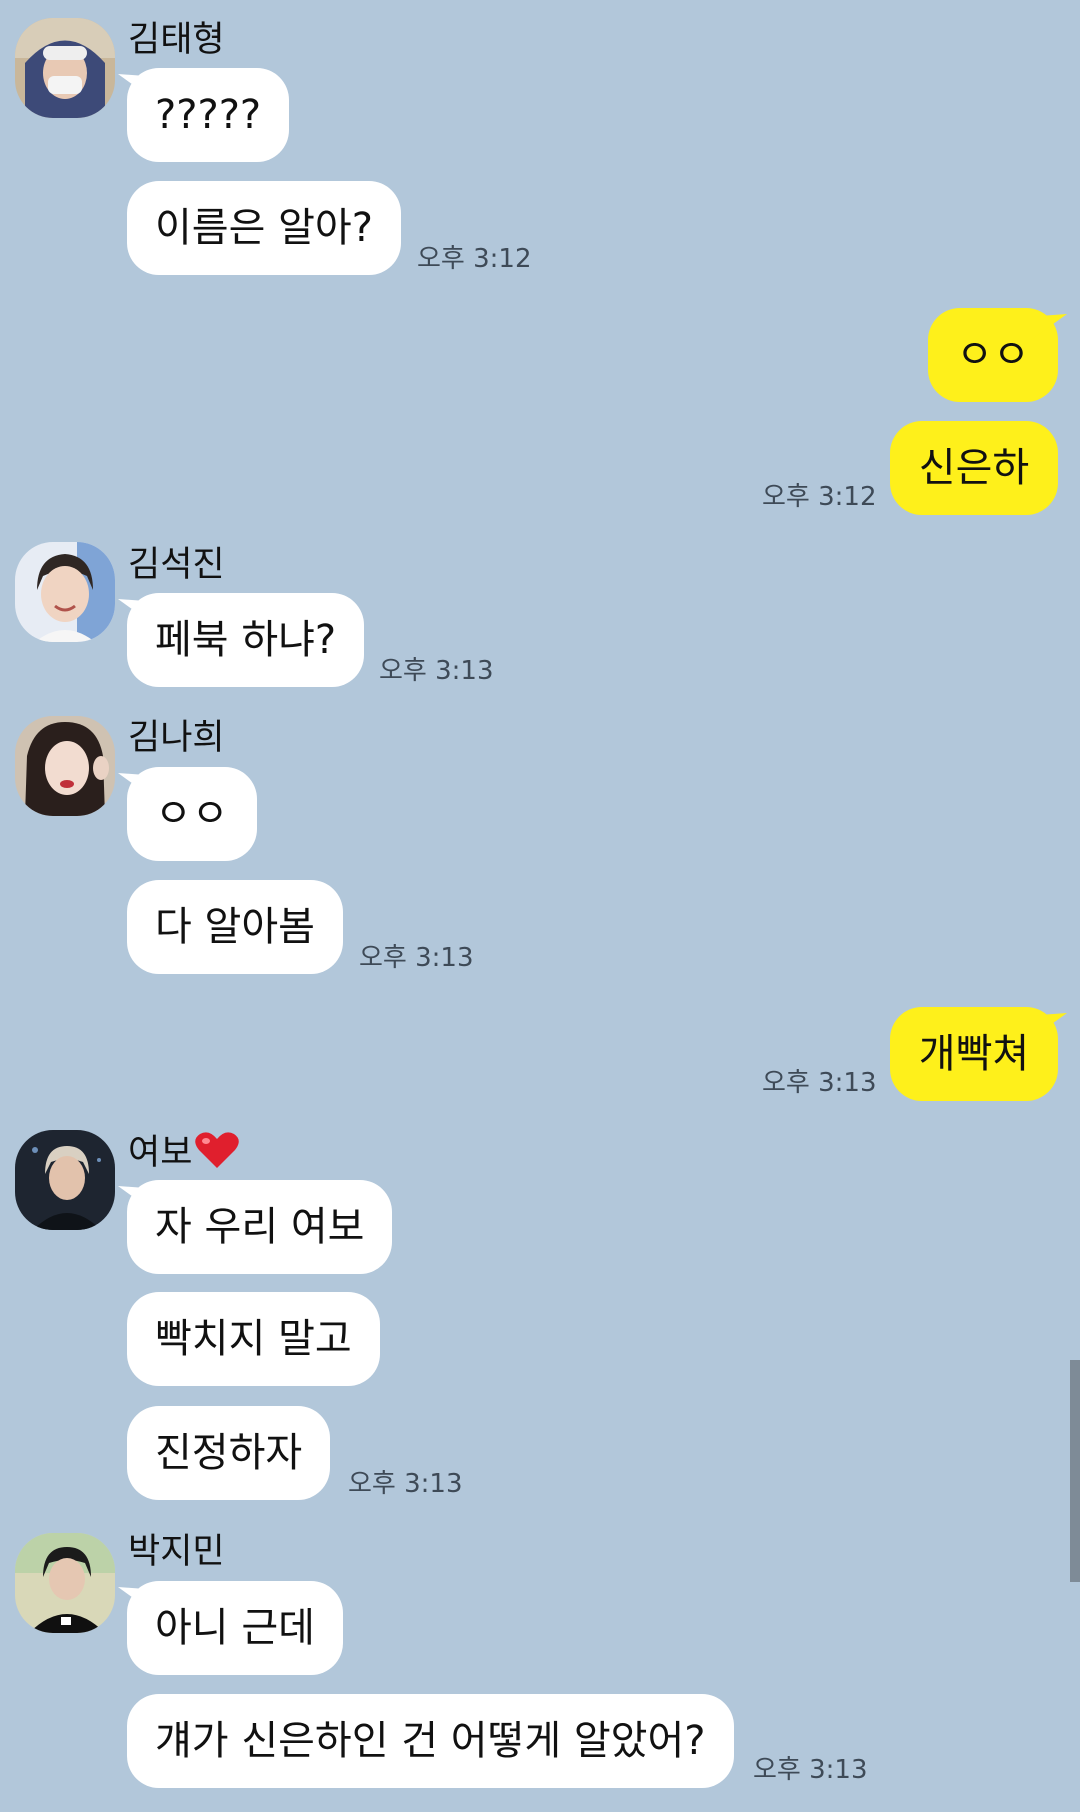  I want to click on sender-name: 여보, so click(184, 1151).